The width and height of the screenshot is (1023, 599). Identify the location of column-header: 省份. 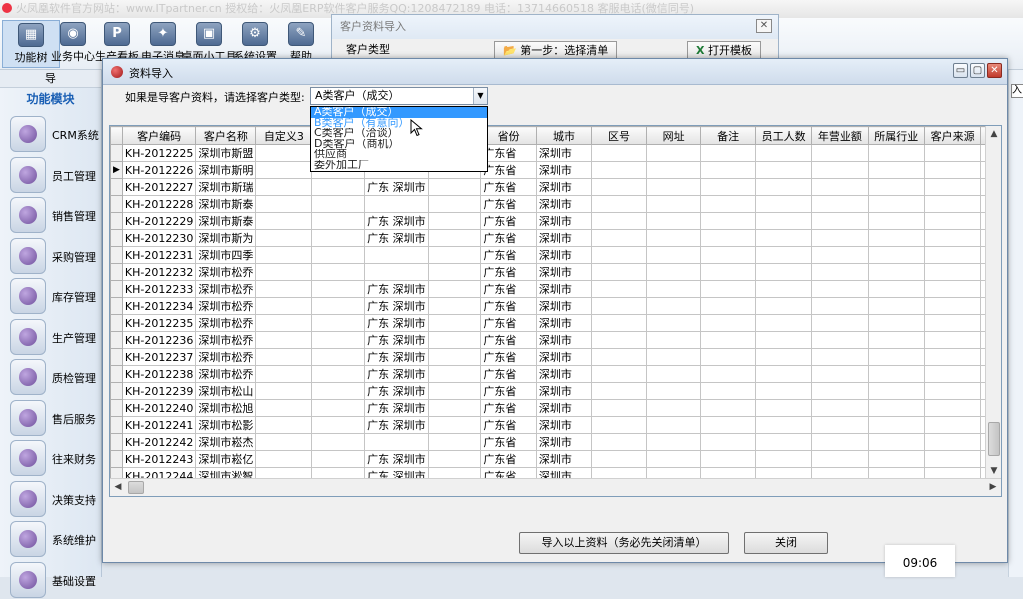
(508, 135).